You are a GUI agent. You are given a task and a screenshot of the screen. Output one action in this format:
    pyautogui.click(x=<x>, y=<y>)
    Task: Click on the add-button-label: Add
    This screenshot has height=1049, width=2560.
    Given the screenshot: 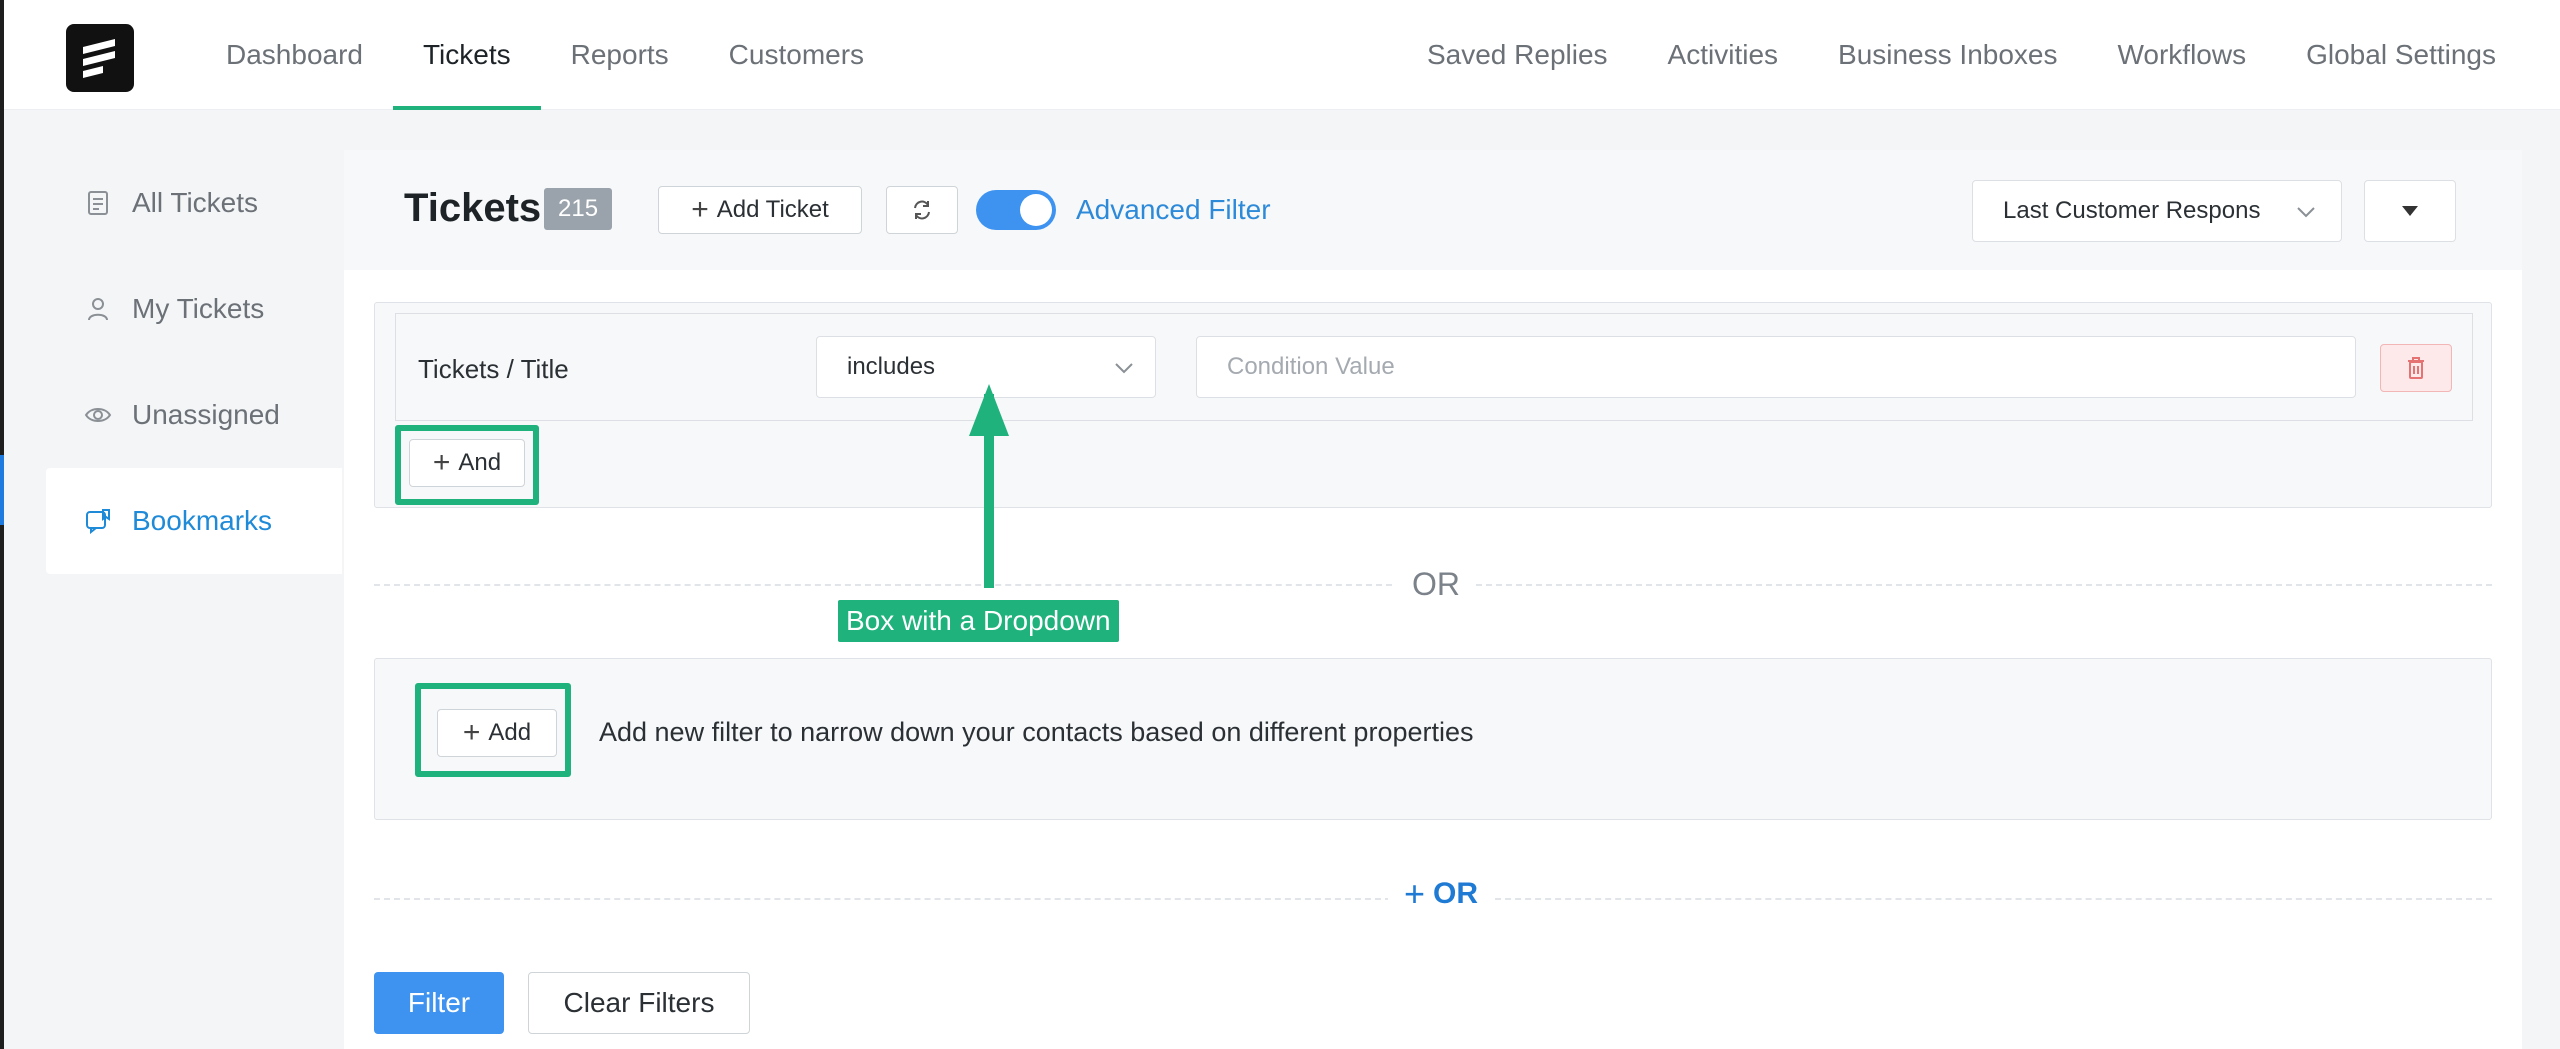 What is the action you would take?
    pyautogui.click(x=510, y=732)
    